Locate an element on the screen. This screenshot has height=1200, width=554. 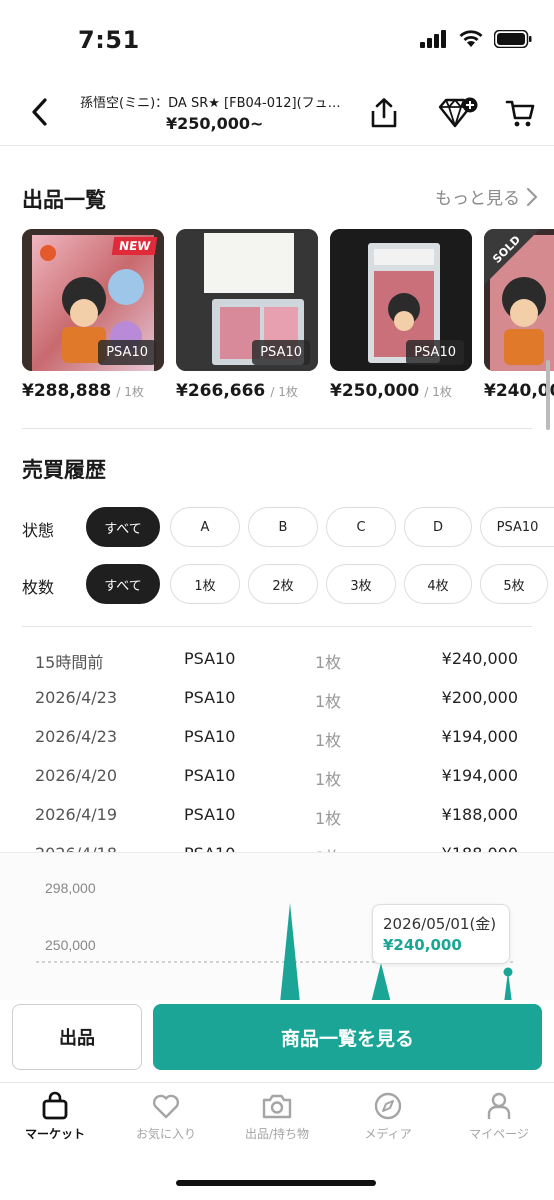
tab-label: マイページ is located at coordinates (499, 1134).